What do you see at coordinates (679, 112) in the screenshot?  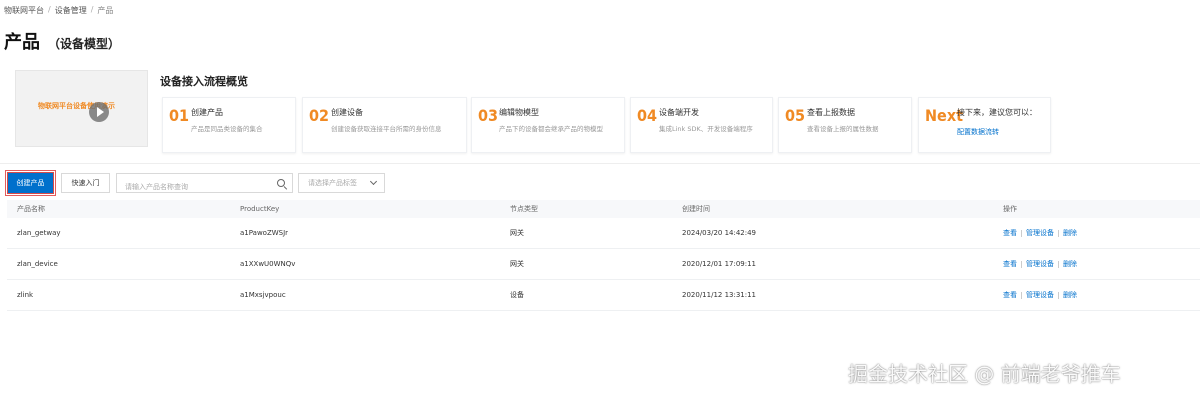 I see `step-title: 设备端开发` at bounding box center [679, 112].